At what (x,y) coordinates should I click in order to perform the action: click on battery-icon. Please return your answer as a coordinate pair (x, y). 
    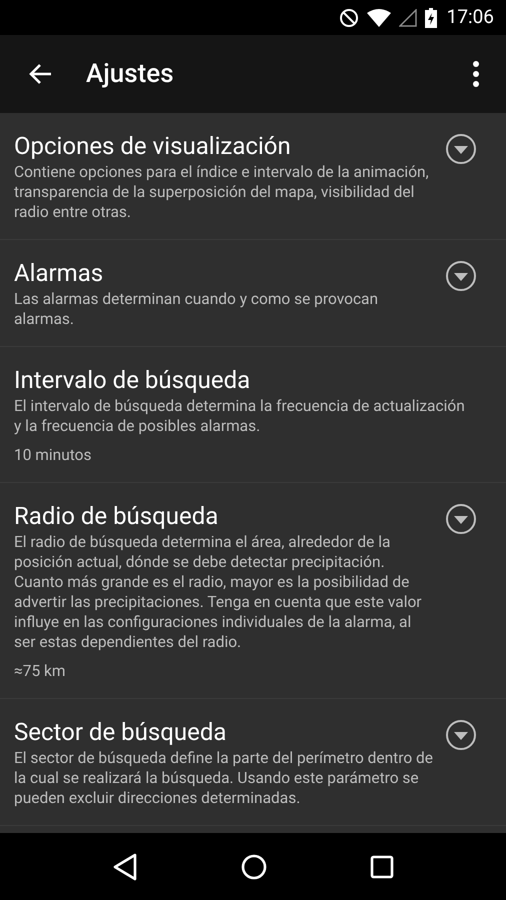
    Looking at the image, I should click on (430, 18).